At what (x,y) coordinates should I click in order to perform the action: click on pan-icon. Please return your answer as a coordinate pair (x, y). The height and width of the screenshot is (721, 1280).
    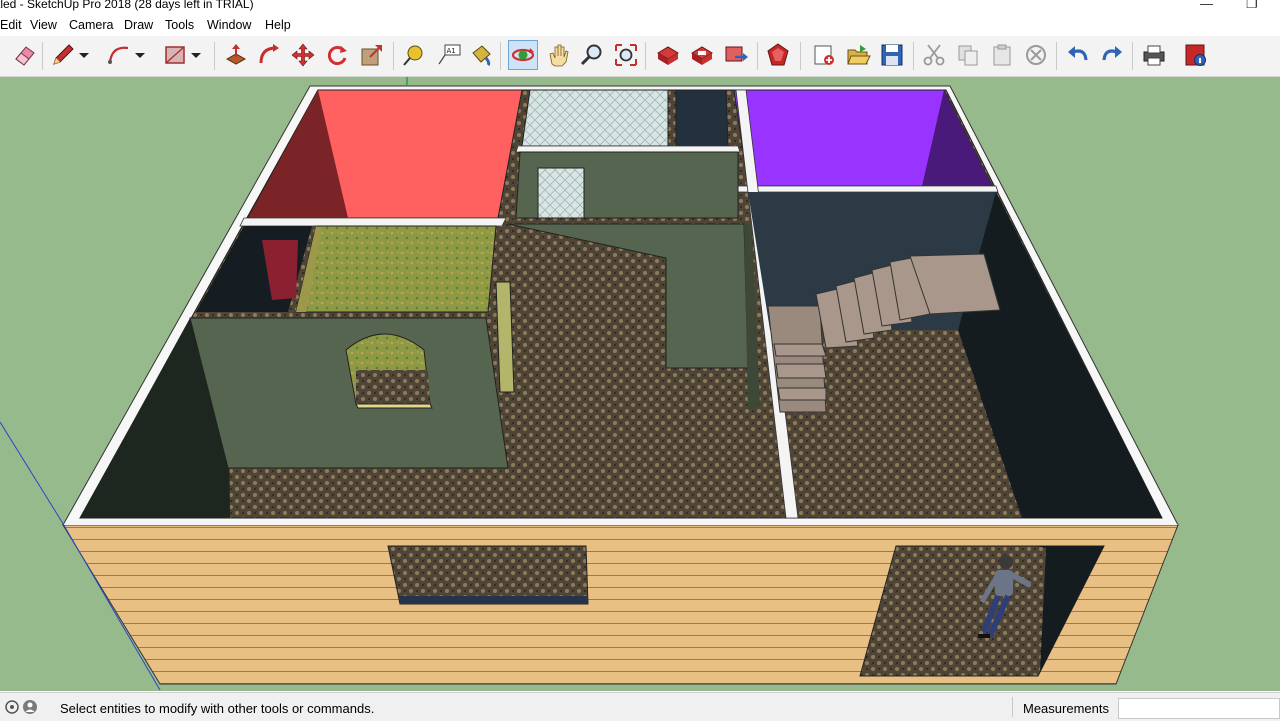
    Looking at the image, I should click on (558, 55).